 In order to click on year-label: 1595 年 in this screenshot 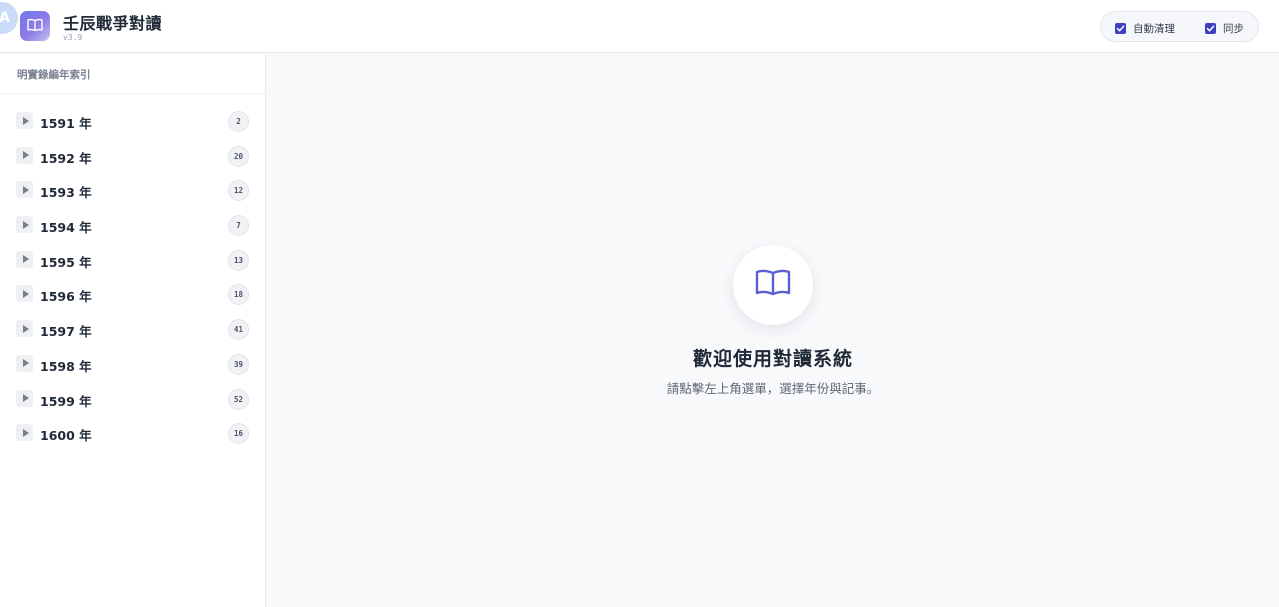, I will do `click(66, 262)`.